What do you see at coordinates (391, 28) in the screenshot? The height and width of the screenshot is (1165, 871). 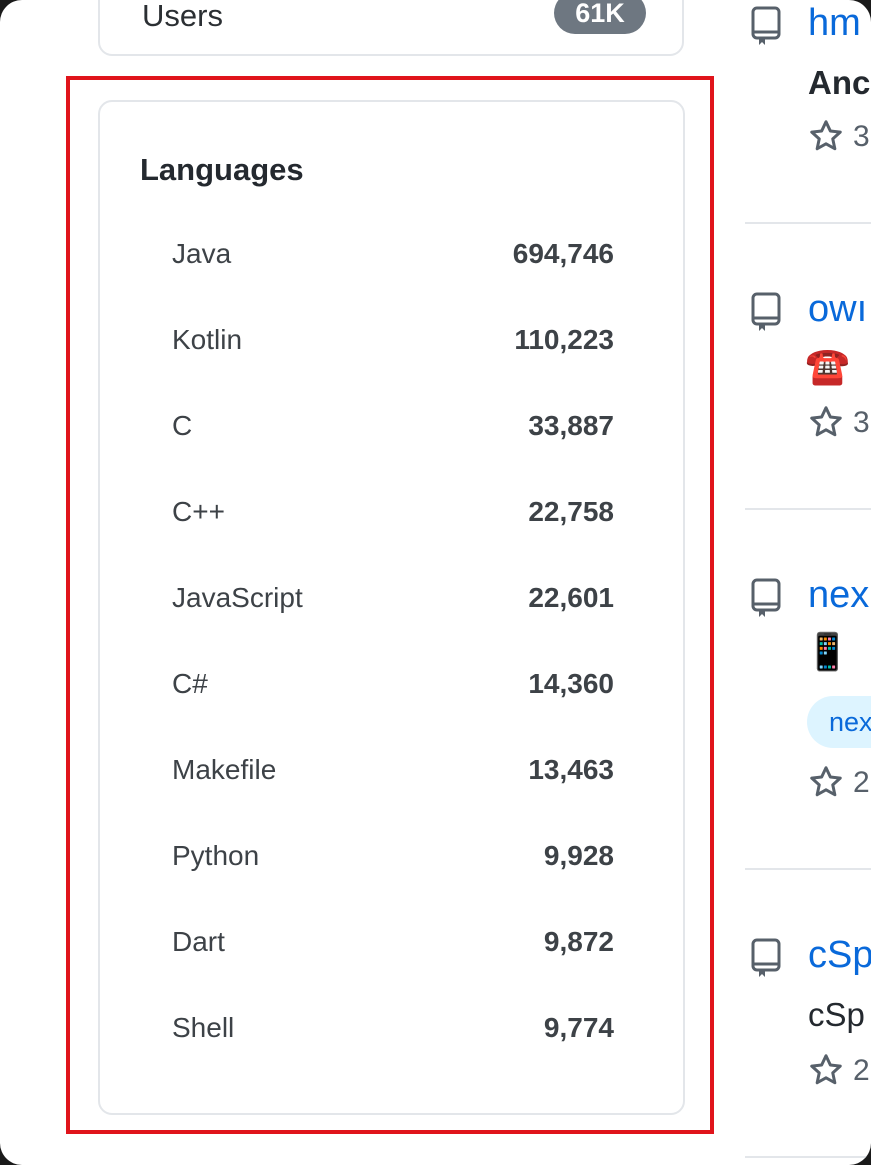 I see `users-card: Users 61K` at bounding box center [391, 28].